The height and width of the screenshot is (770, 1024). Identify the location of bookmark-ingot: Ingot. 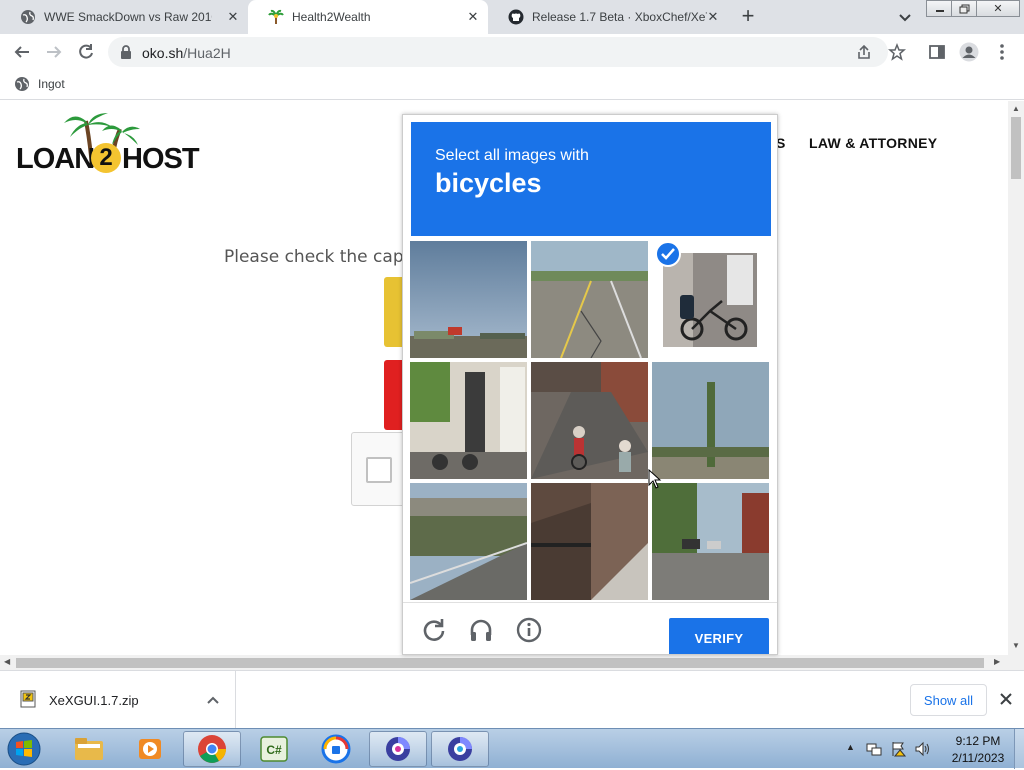
(39, 84).